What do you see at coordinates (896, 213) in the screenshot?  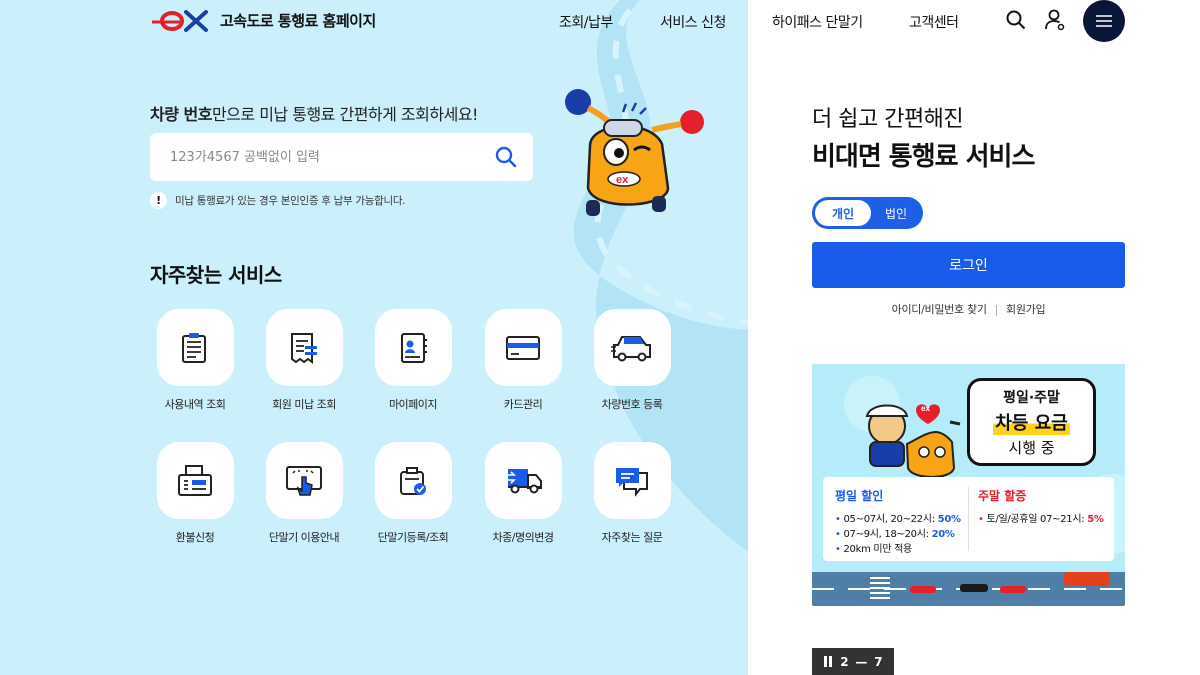 I see `toggle-corporate: 법인` at bounding box center [896, 213].